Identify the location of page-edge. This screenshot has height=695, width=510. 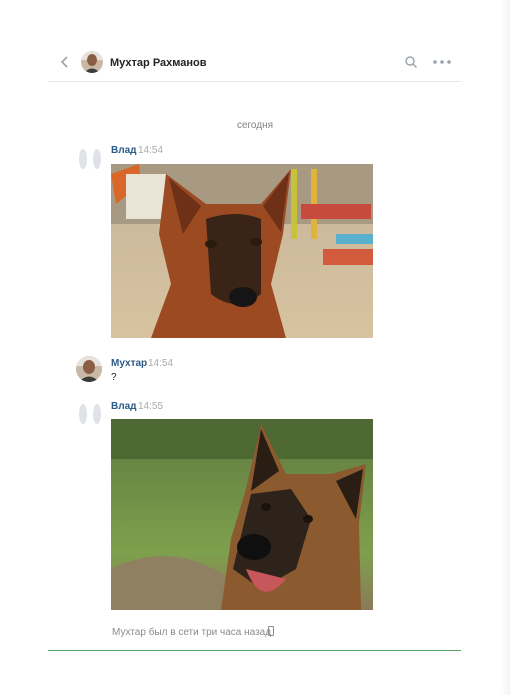
(505, 347).